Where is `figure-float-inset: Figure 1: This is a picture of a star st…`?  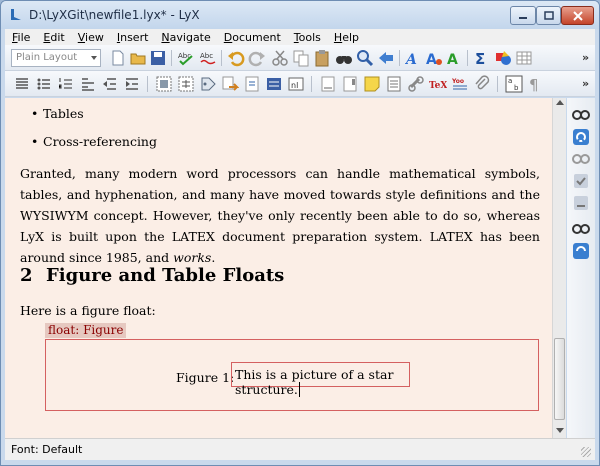
figure-float-inset: Figure 1: This is a picture of a star st… is located at coordinates (292, 375).